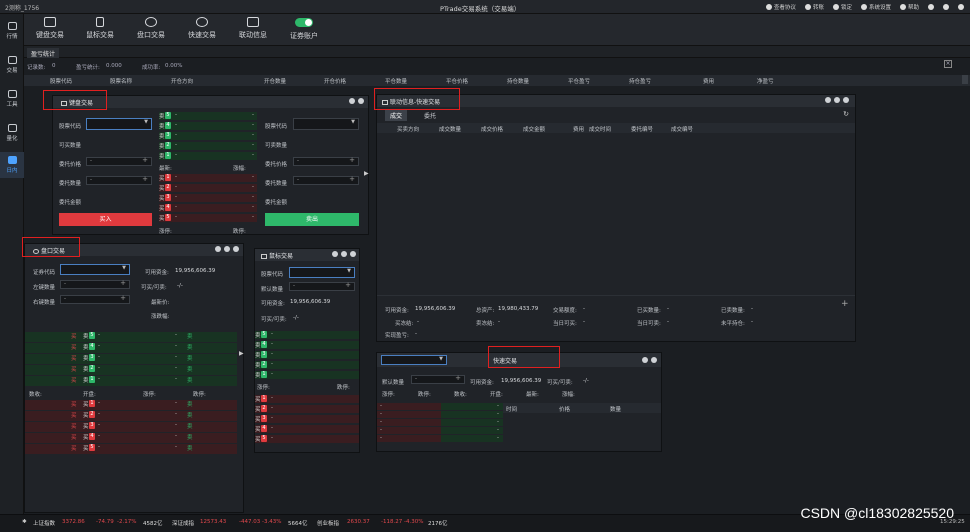 The height and width of the screenshot is (532, 970). What do you see at coordinates (814, 7) in the screenshot?
I see `transfer-button: 转账` at bounding box center [814, 7].